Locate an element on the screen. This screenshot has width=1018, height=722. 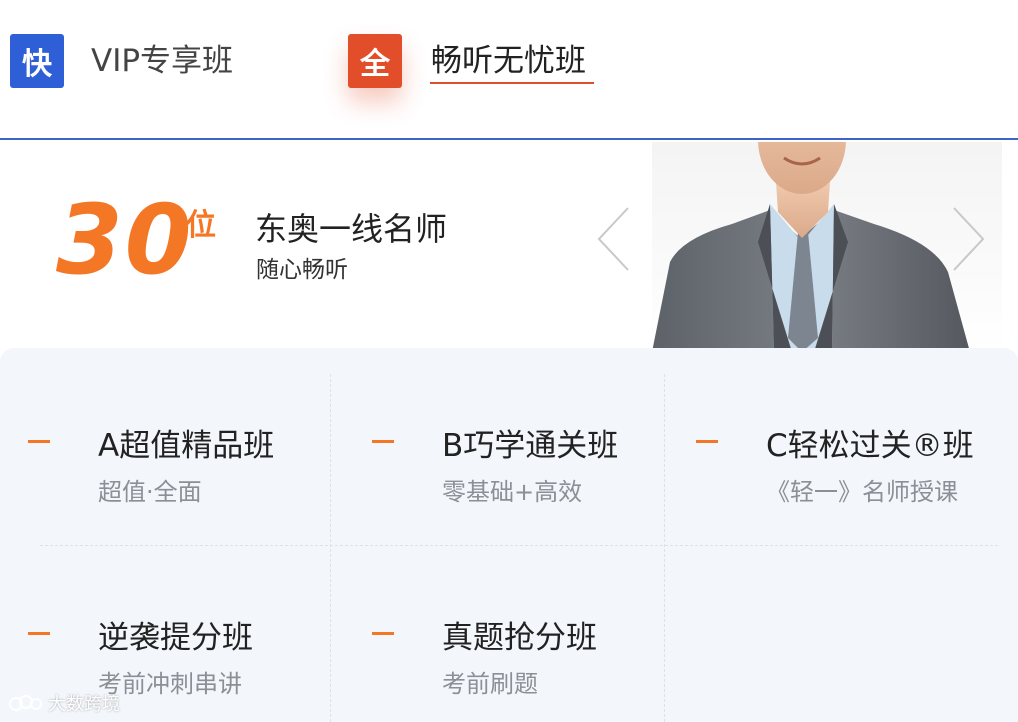
class-subtitle: 超值·全面 is located at coordinates (150, 492).